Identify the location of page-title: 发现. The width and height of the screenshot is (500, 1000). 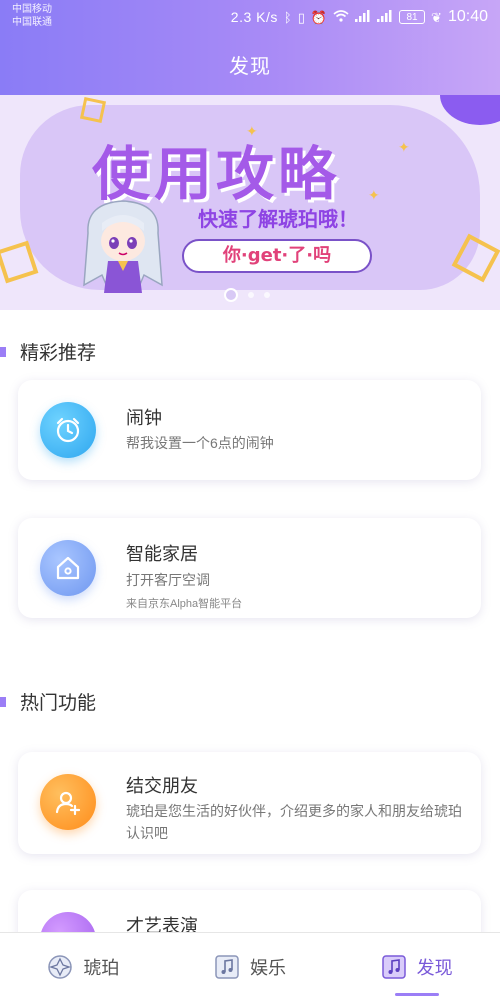
(250, 67).